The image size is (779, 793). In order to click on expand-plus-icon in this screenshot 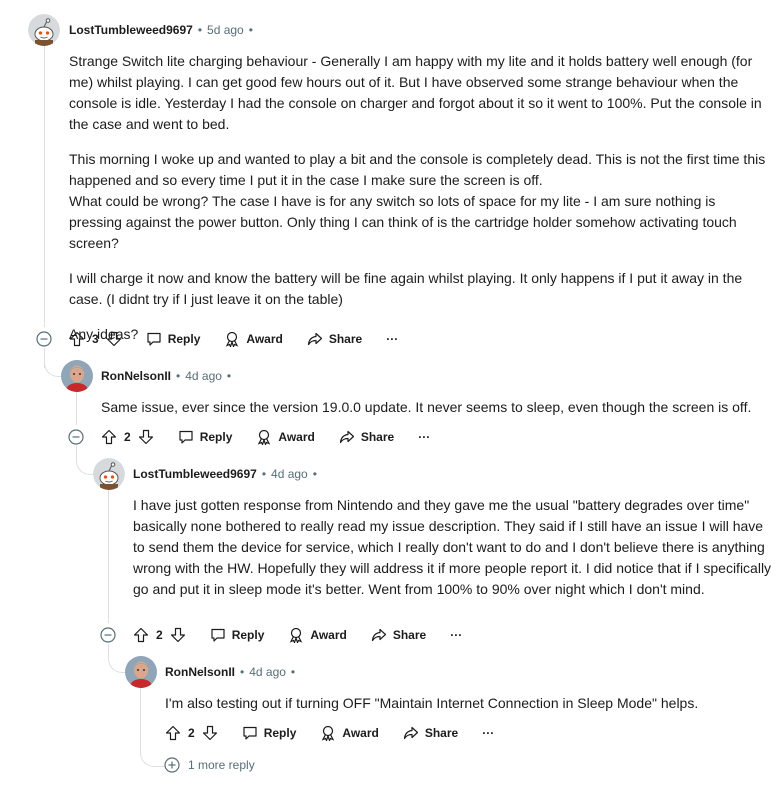, I will do `click(172, 765)`.